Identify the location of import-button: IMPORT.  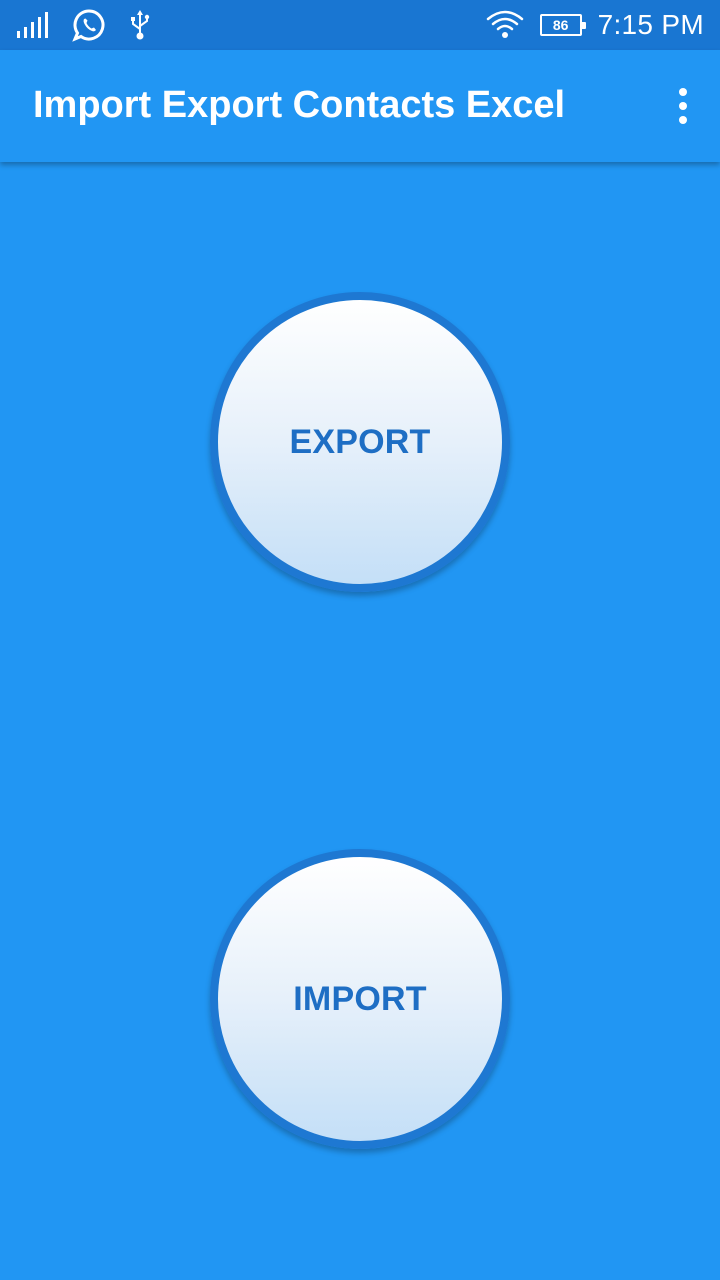
(360, 999).